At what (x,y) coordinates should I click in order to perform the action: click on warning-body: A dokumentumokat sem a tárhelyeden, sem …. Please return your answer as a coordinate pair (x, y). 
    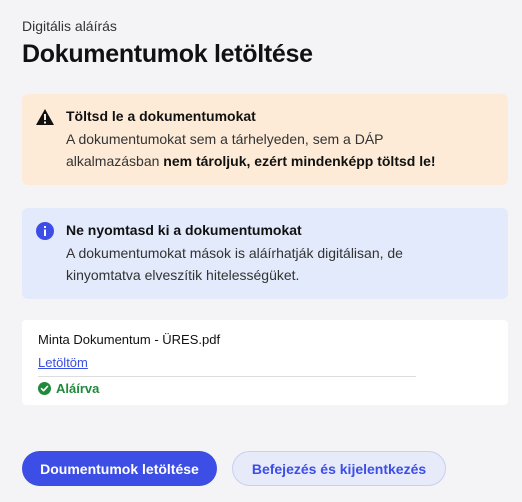
    Looking at the image, I should click on (279, 150).